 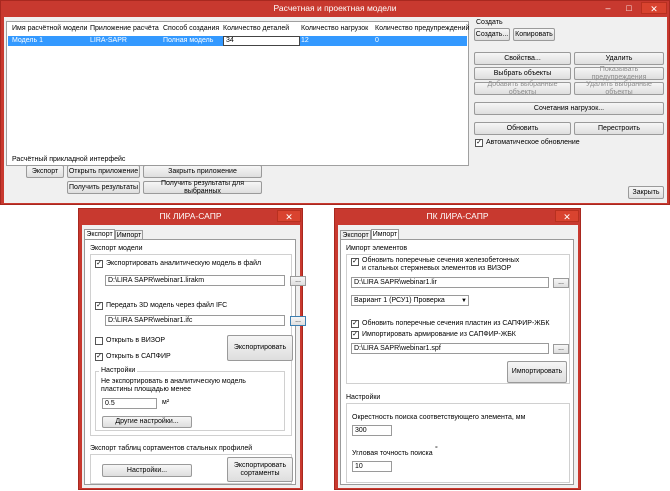 What do you see at coordinates (654, 8) in the screenshot?
I see `close-icon: ✕` at bounding box center [654, 8].